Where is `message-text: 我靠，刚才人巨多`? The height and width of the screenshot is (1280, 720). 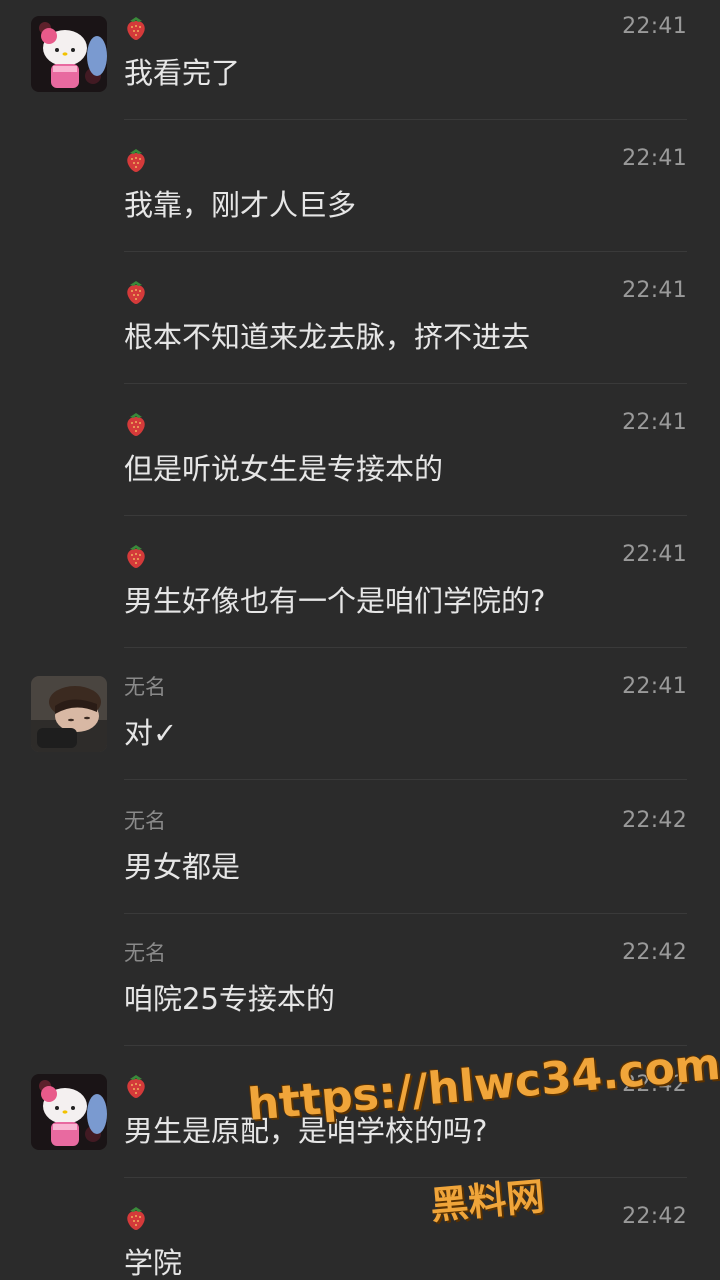 message-text: 我靠，刚才人巨多 is located at coordinates (240, 205).